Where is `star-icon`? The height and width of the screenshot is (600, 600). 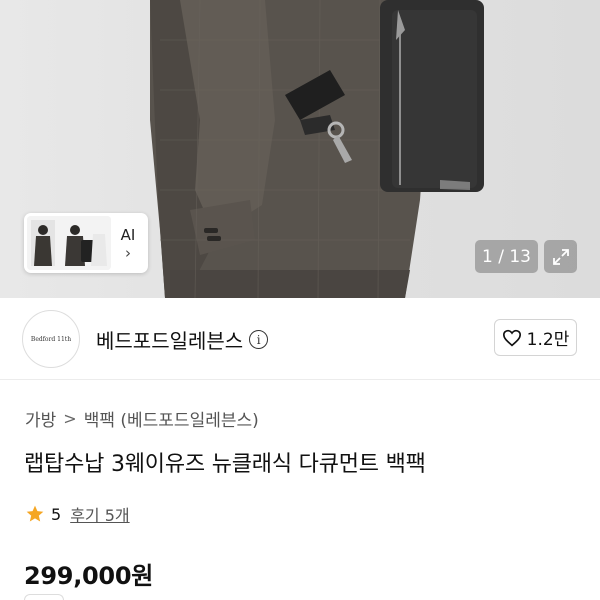
star-icon is located at coordinates (35, 513).